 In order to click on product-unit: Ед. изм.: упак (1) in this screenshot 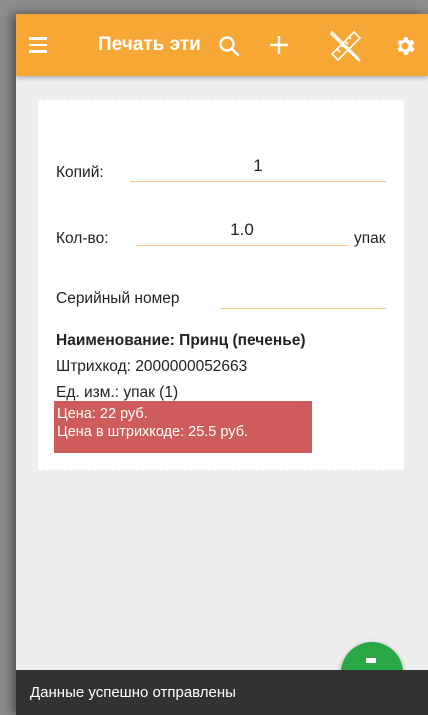, I will do `click(117, 392)`.